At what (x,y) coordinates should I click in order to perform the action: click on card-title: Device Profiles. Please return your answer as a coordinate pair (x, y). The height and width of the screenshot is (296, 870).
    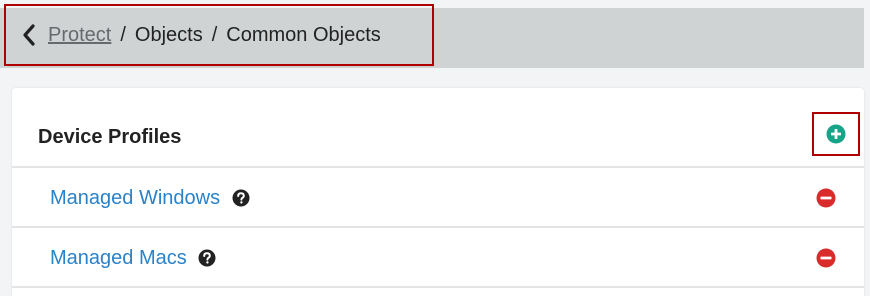
    Looking at the image, I should click on (110, 137).